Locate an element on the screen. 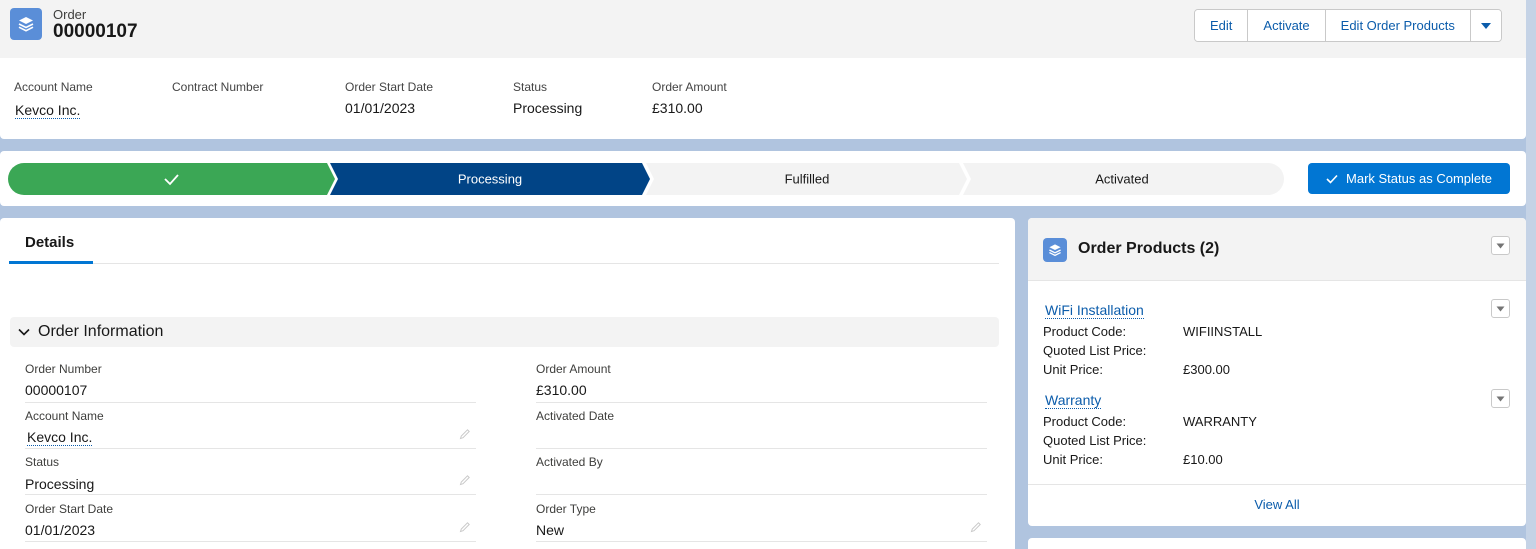  record-title: 00000107 is located at coordinates (95, 31).